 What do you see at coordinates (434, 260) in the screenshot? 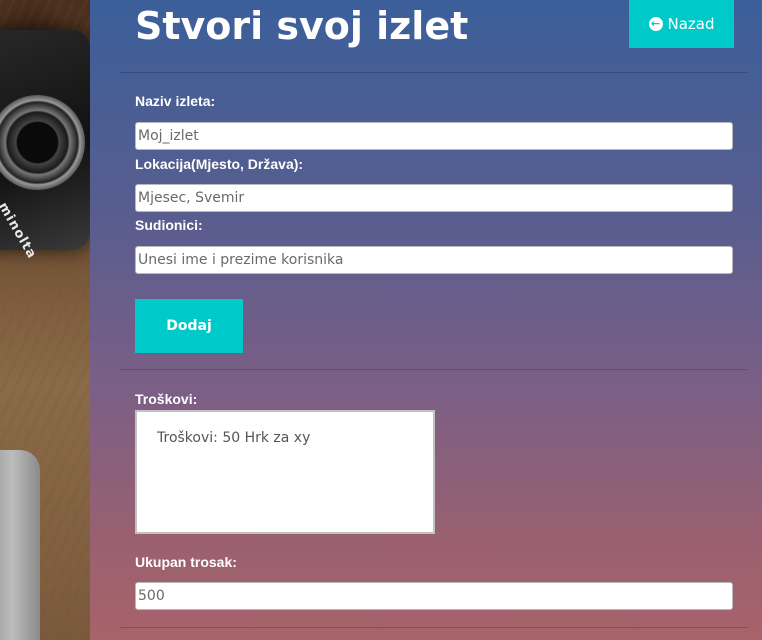
I see `participants-input` at bounding box center [434, 260].